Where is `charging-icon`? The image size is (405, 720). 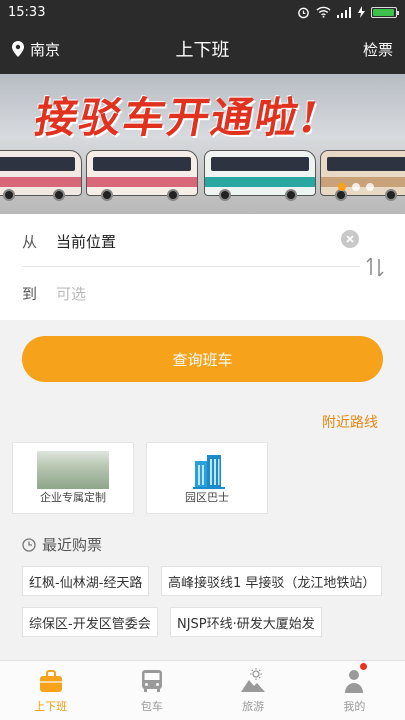
charging-icon is located at coordinates (361, 12).